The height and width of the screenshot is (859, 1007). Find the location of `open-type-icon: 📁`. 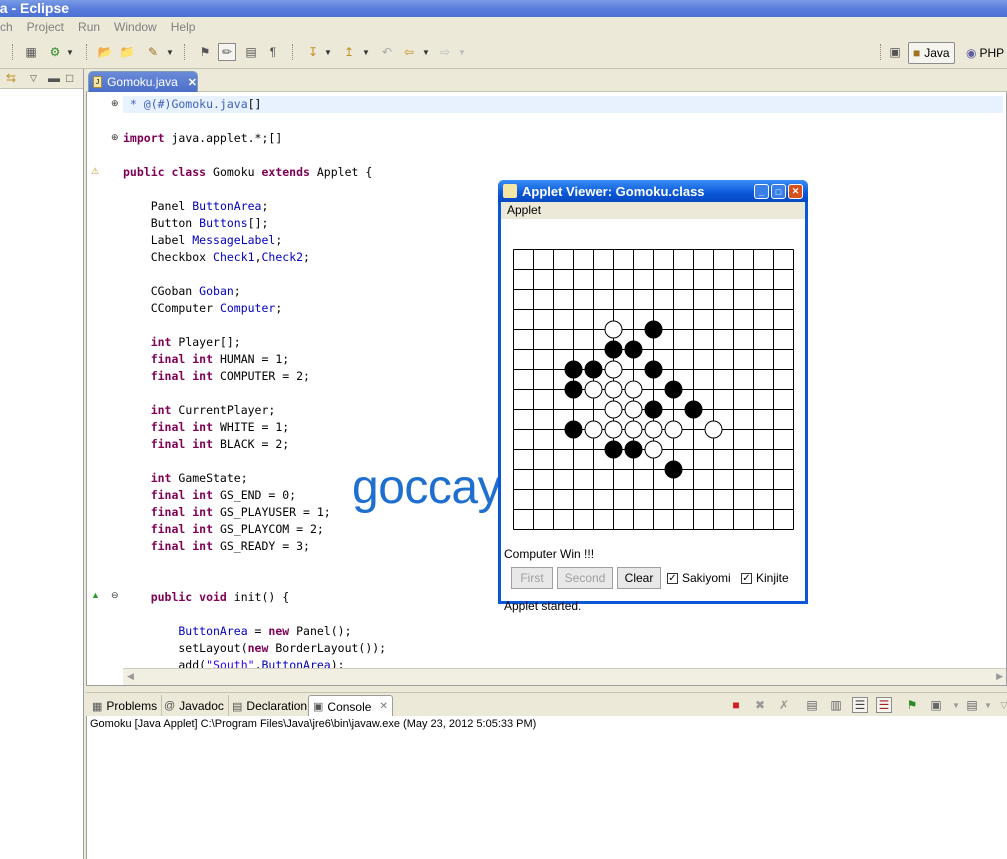

open-type-icon: 📁 is located at coordinates (127, 52).